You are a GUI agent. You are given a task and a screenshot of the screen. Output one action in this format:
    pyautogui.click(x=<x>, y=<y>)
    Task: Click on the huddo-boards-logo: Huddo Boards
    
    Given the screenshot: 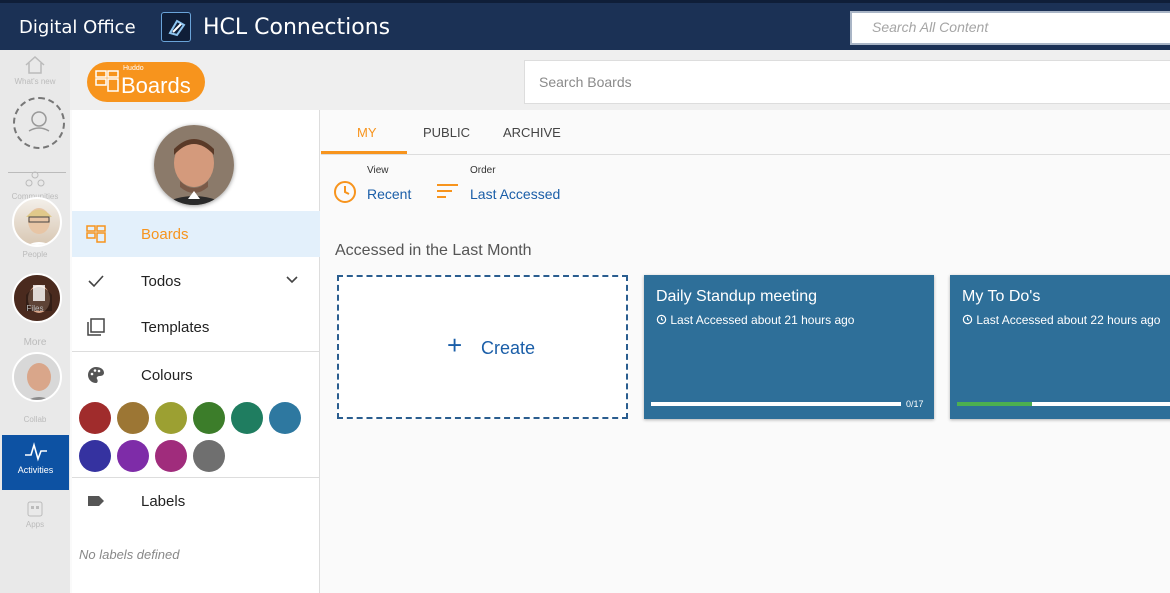 What is the action you would take?
    pyautogui.click(x=146, y=82)
    